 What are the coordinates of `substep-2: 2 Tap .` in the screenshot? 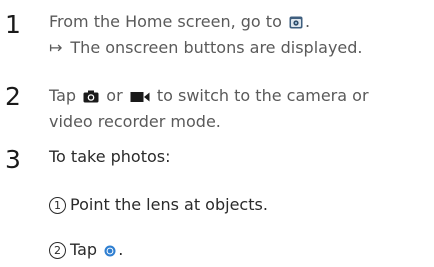 It's located at (86, 250).